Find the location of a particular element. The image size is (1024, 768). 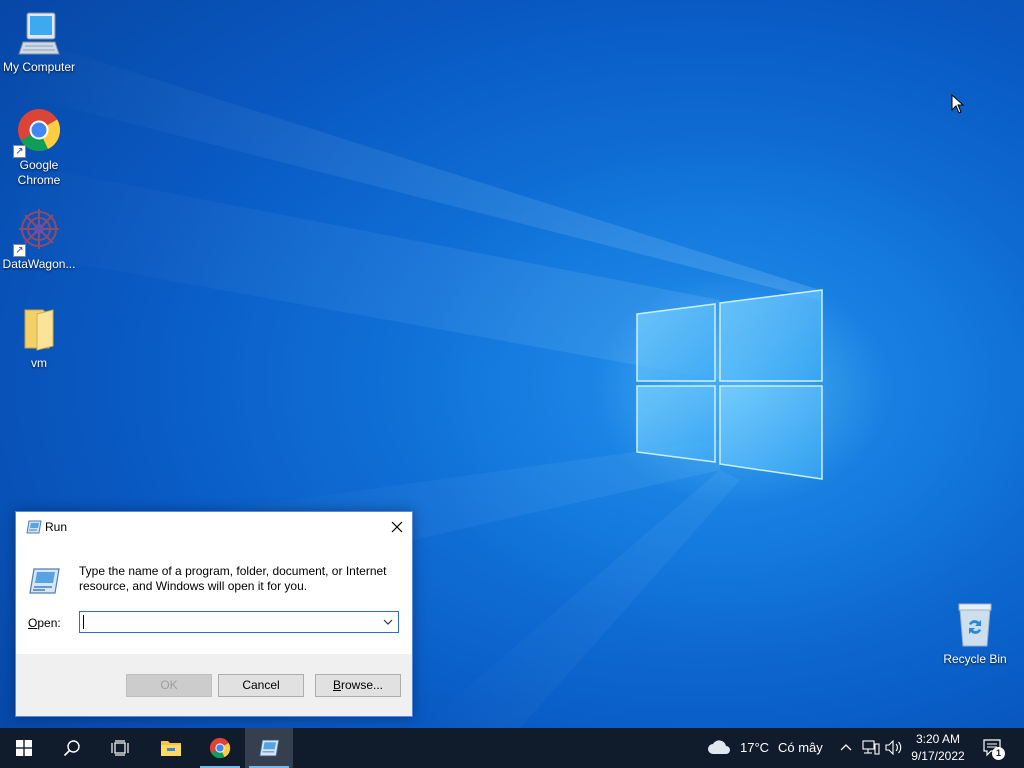

taskbar-run is located at coordinates (269, 748).